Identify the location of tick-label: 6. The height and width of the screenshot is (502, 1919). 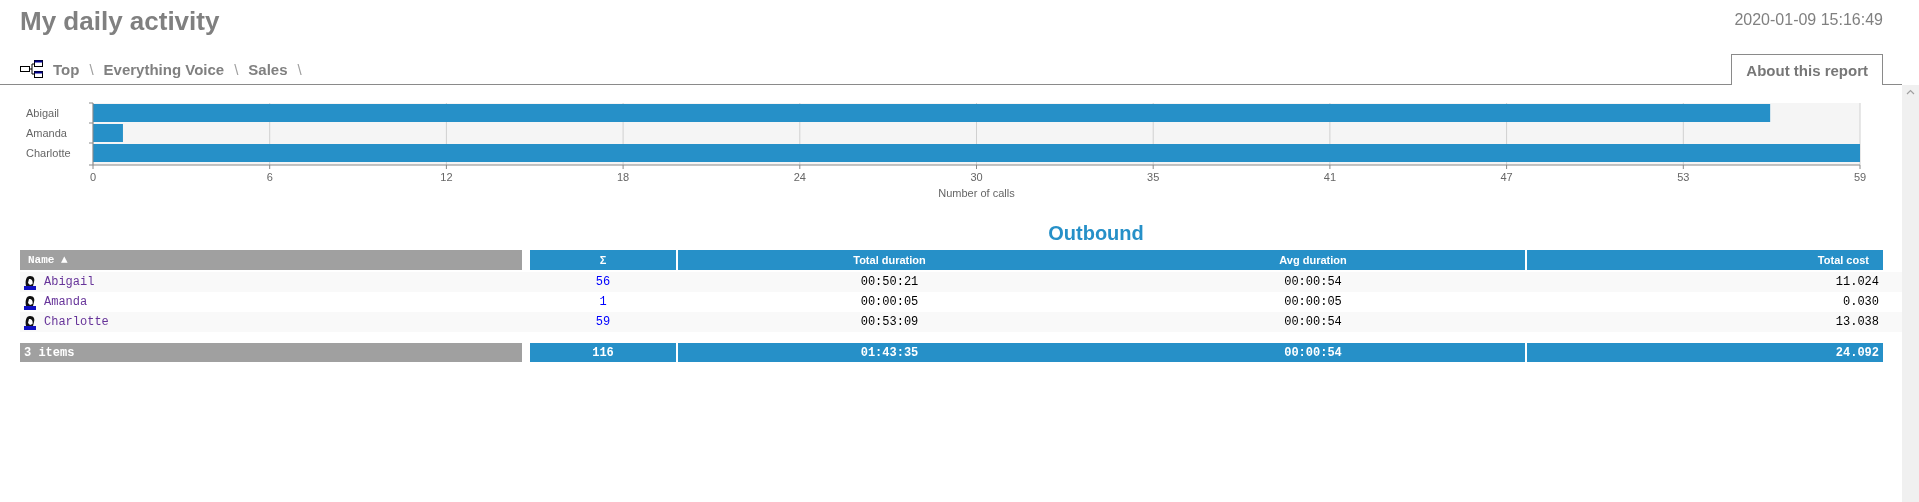
(269, 177).